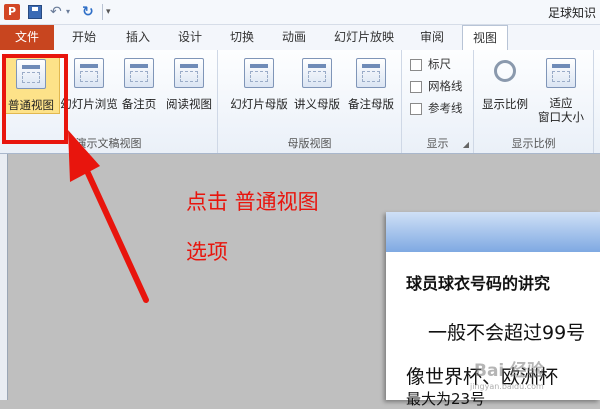  What do you see at coordinates (84, 156) in the screenshot?
I see `arrow-head` at bounding box center [84, 156].